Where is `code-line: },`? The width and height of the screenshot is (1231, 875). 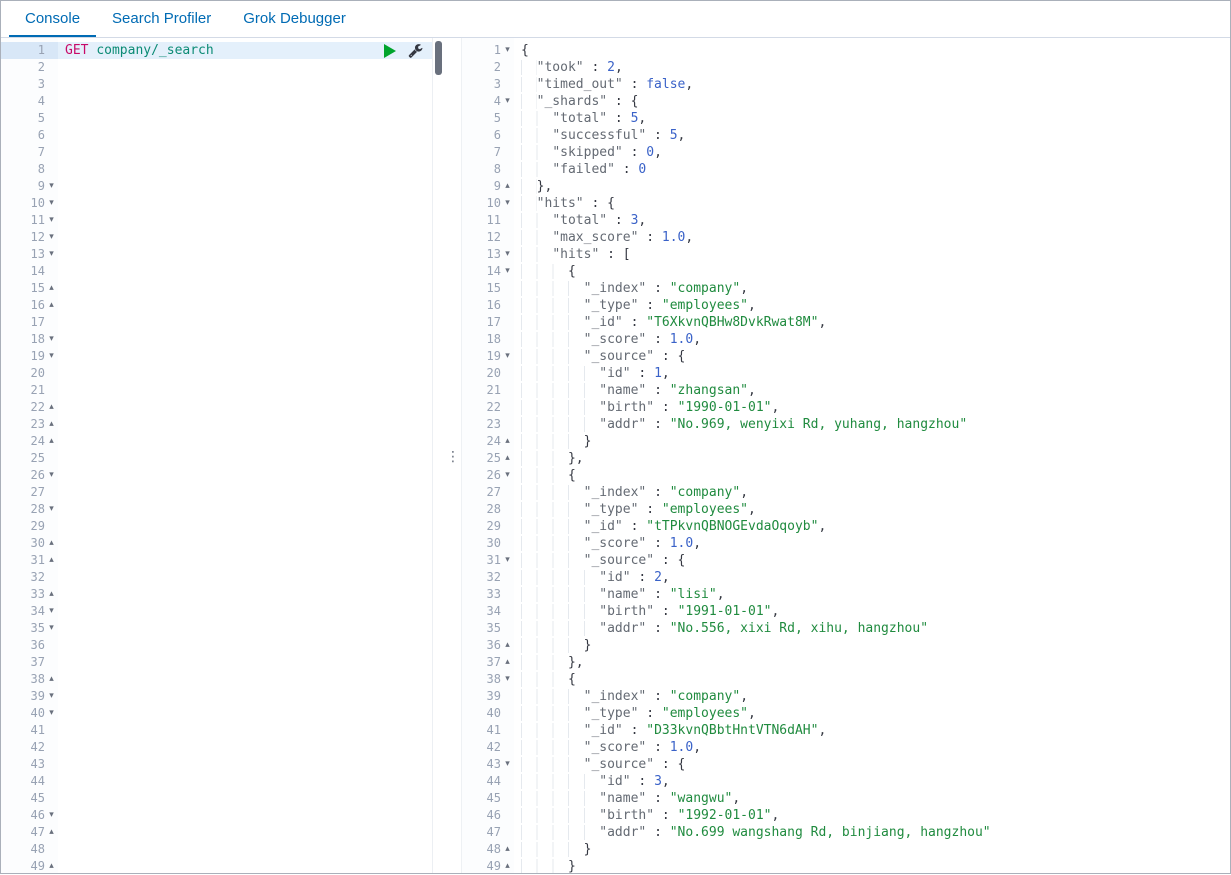
code-line: }, is located at coordinates (875, 186).